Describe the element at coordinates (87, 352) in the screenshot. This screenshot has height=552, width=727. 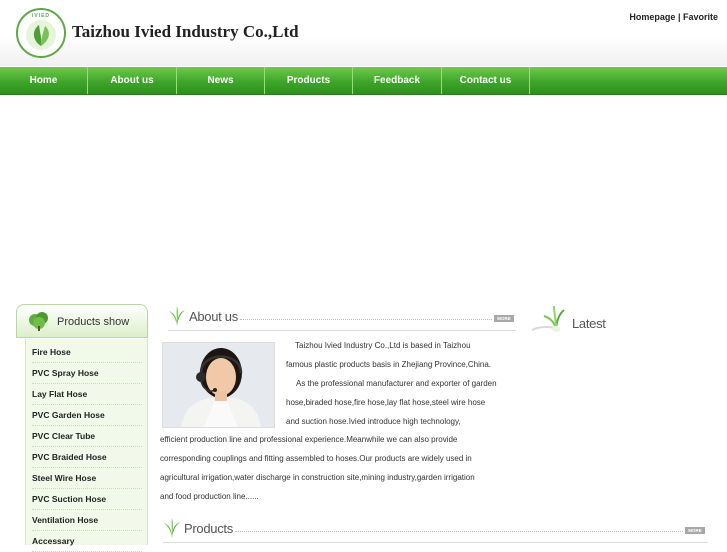
I see `sidebar-item-fire-hose: Fire Hose` at that location.